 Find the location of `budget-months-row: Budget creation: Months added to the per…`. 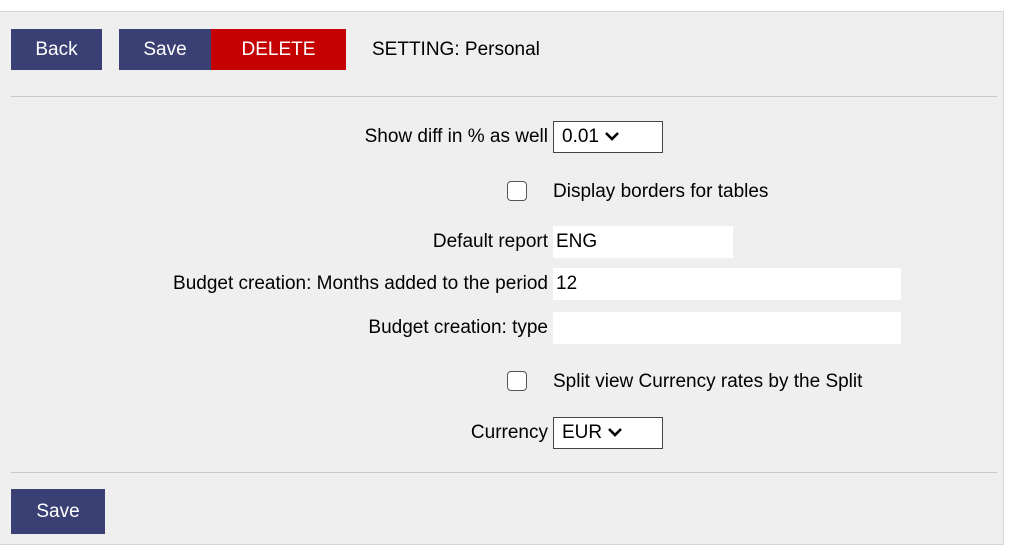

budget-months-row: Budget creation: Months added to the per… is located at coordinates (502, 284).